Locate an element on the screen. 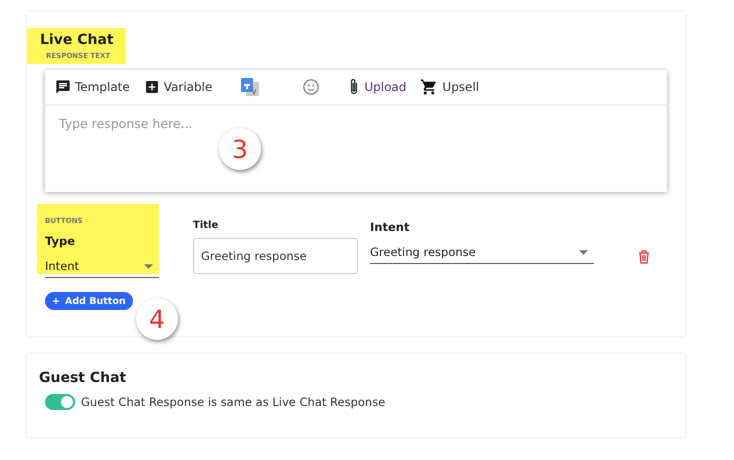 The width and height of the screenshot is (734, 460). callout-badge: 4 is located at coordinates (157, 319).